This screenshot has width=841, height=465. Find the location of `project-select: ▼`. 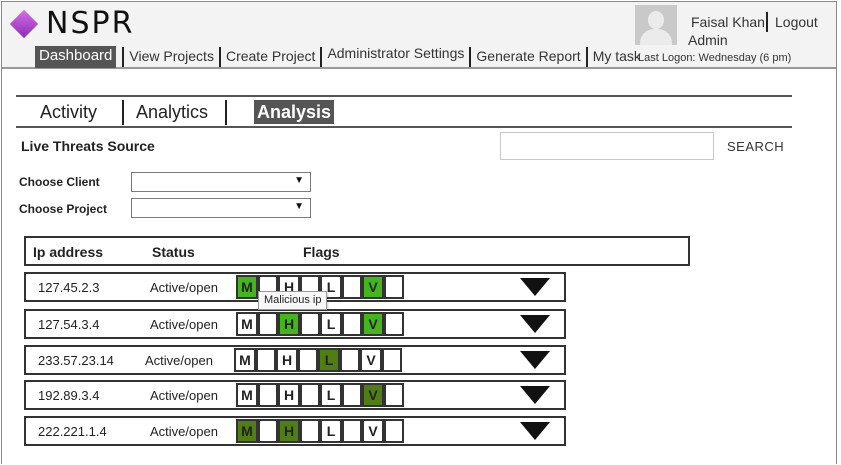

project-select: ▼ is located at coordinates (221, 208).